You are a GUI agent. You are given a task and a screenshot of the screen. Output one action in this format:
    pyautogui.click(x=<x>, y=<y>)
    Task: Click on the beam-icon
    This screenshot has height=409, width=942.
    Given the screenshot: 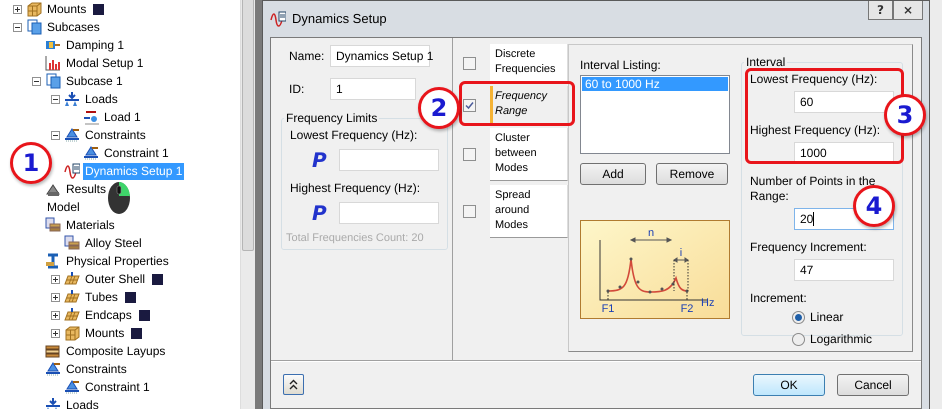 What is the action you would take?
    pyautogui.click(x=53, y=261)
    